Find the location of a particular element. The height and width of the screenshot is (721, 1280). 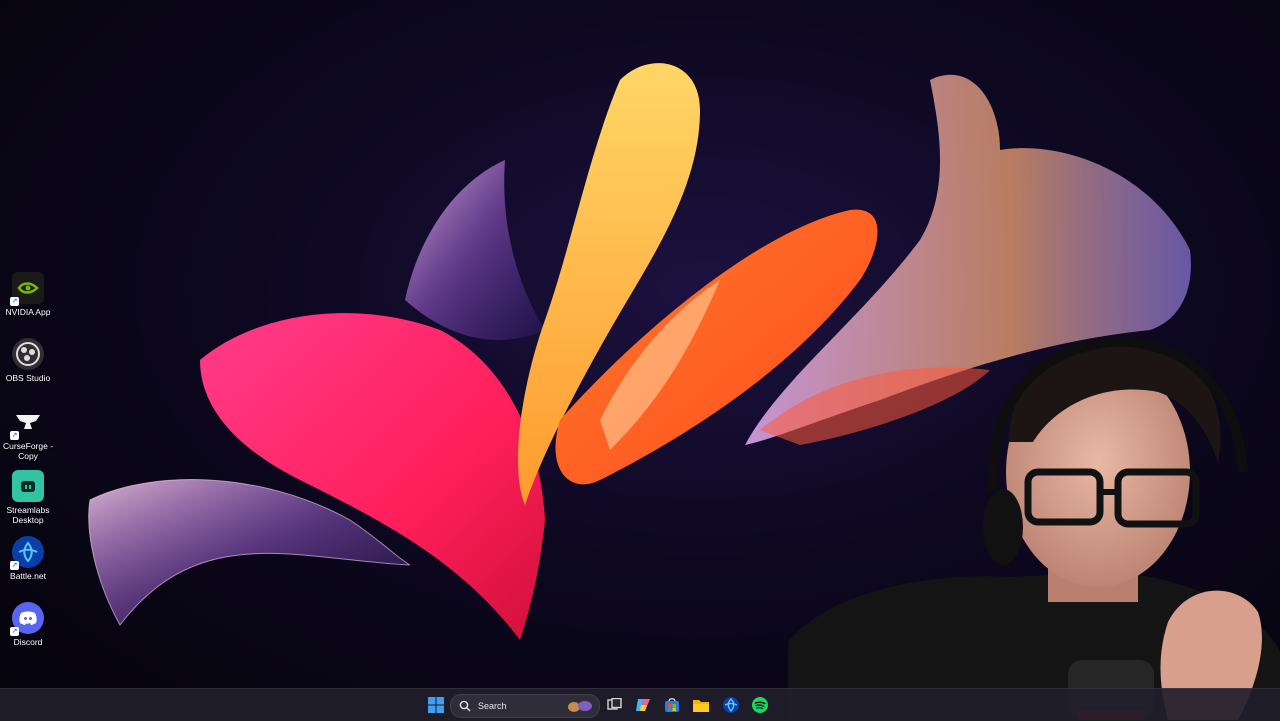

file-explorer-button is located at coordinates (701, 705).